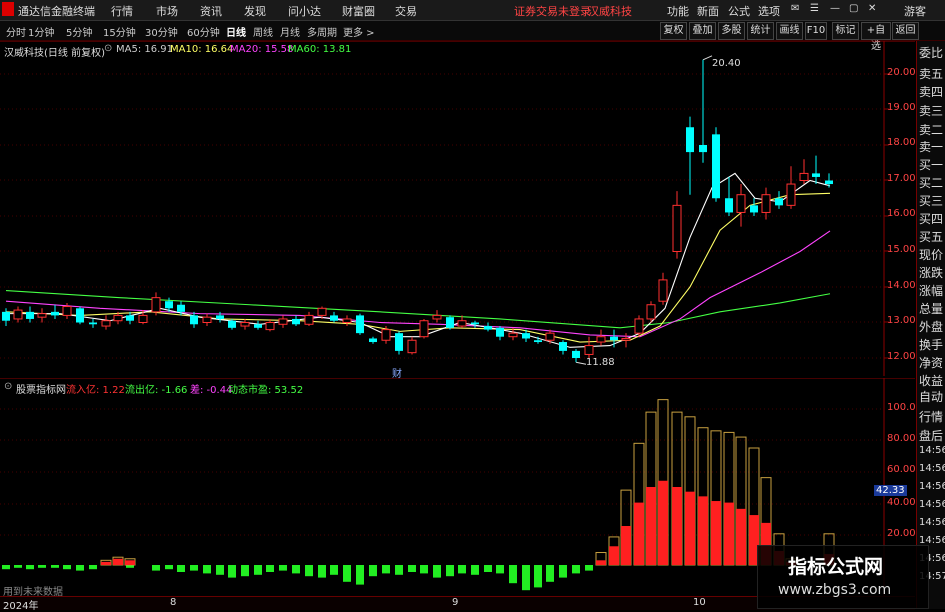 The height and width of the screenshot is (612, 945). What do you see at coordinates (915, 11) in the screenshot?
I see `guest-label: 游客` at bounding box center [915, 11].